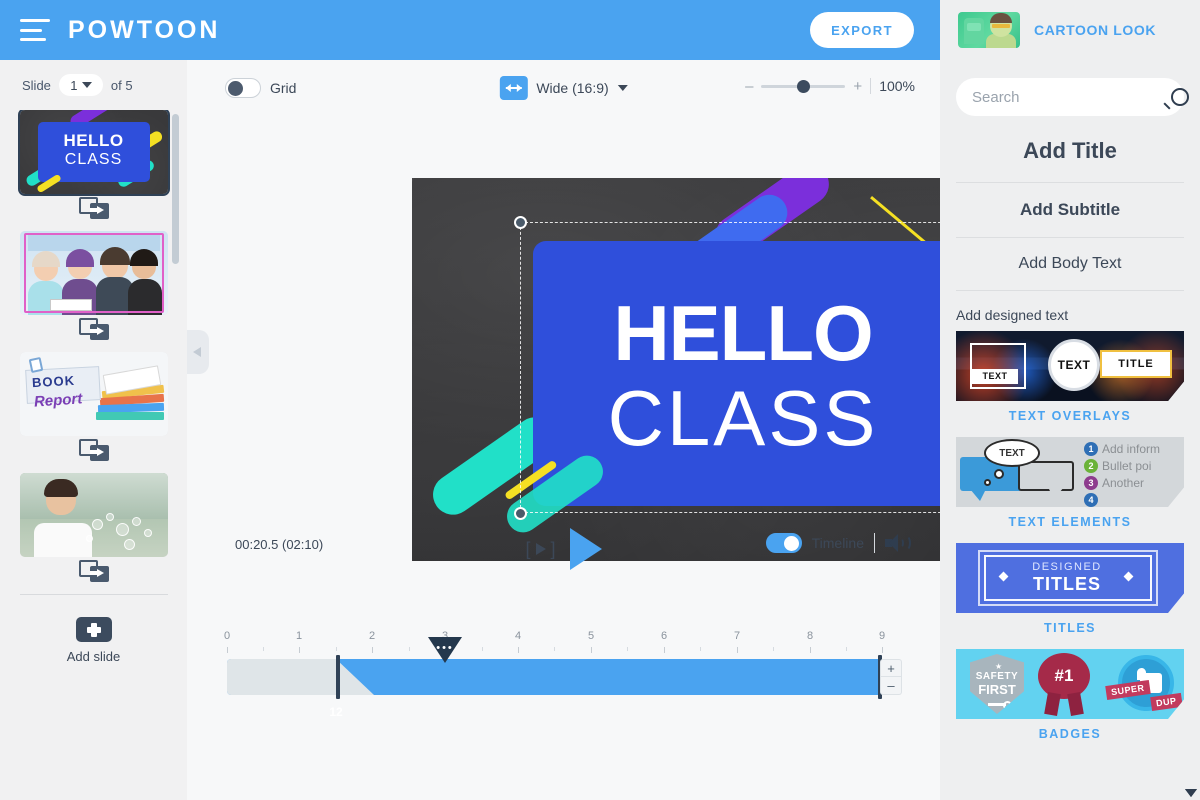 Image resolution: width=1200 pixels, height=800 pixels. Describe the element at coordinates (891, 668) in the screenshot. I see `timeline-zoom-in: +` at that location.